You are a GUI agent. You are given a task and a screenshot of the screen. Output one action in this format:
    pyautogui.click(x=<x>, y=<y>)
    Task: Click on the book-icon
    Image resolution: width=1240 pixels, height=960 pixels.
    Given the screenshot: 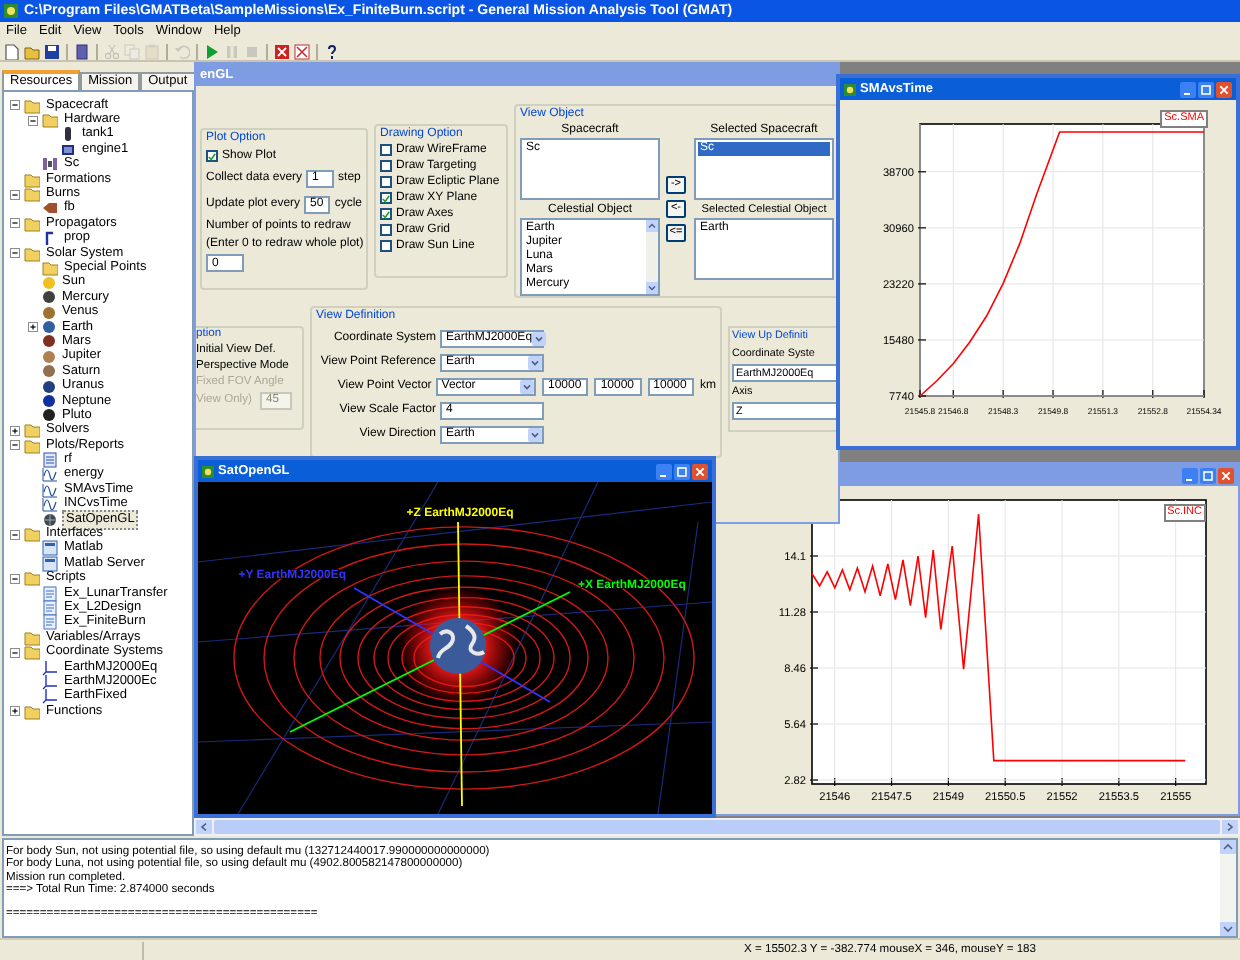 What is the action you would take?
    pyautogui.click(x=82, y=51)
    